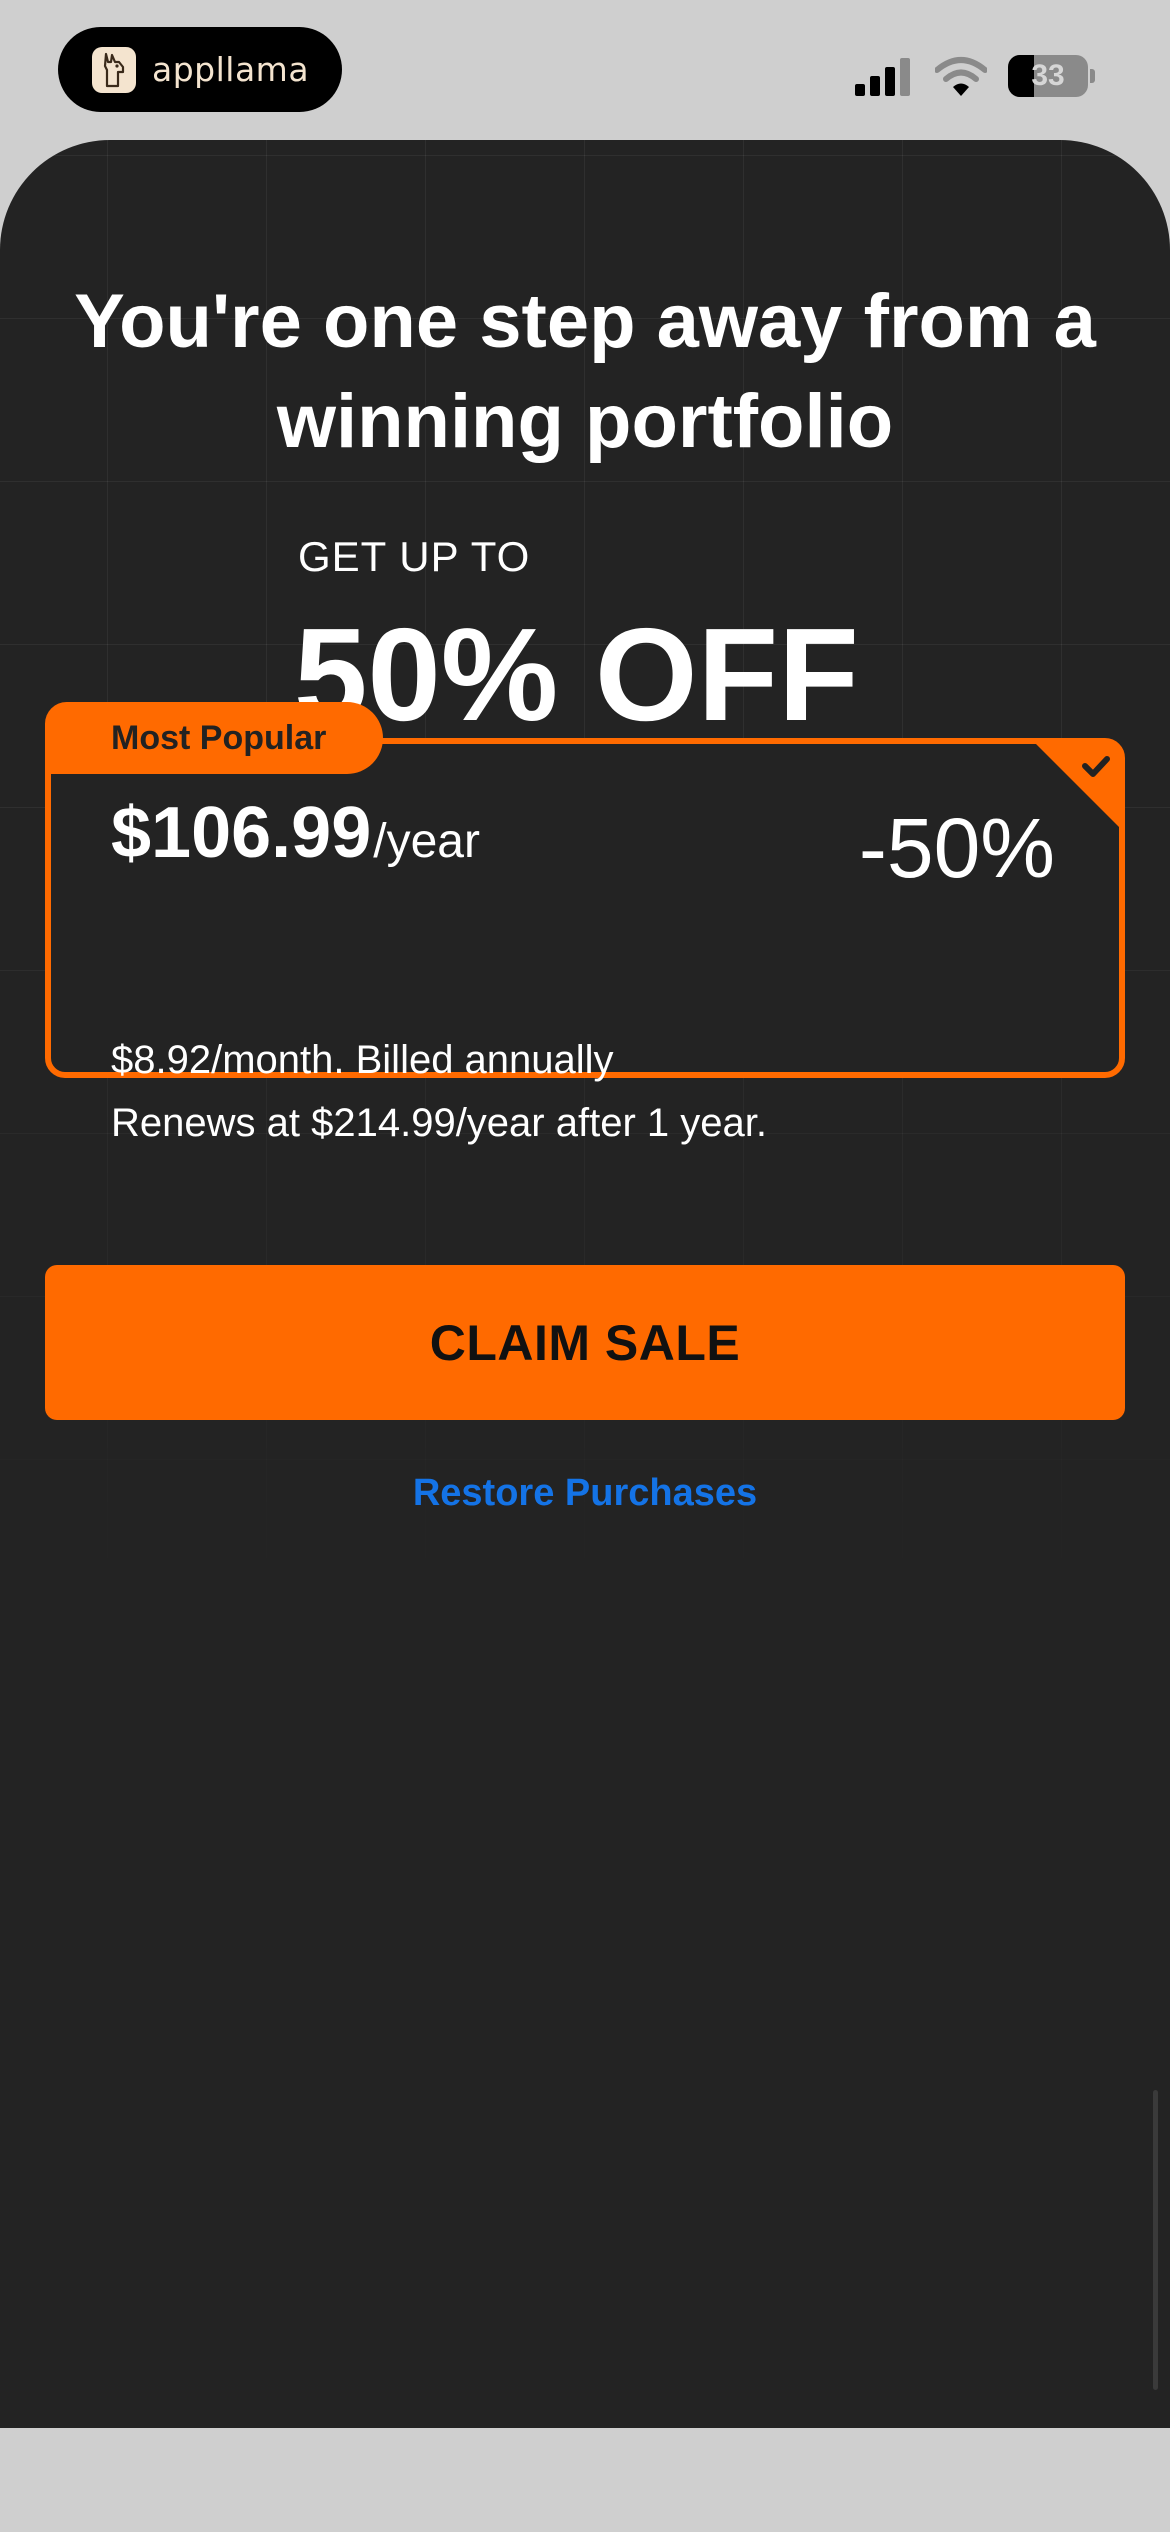 The height and width of the screenshot is (2532, 1170). What do you see at coordinates (414, 556) in the screenshot?
I see `offer-eyebrow: GET UP TO` at bounding box center [414, 556].